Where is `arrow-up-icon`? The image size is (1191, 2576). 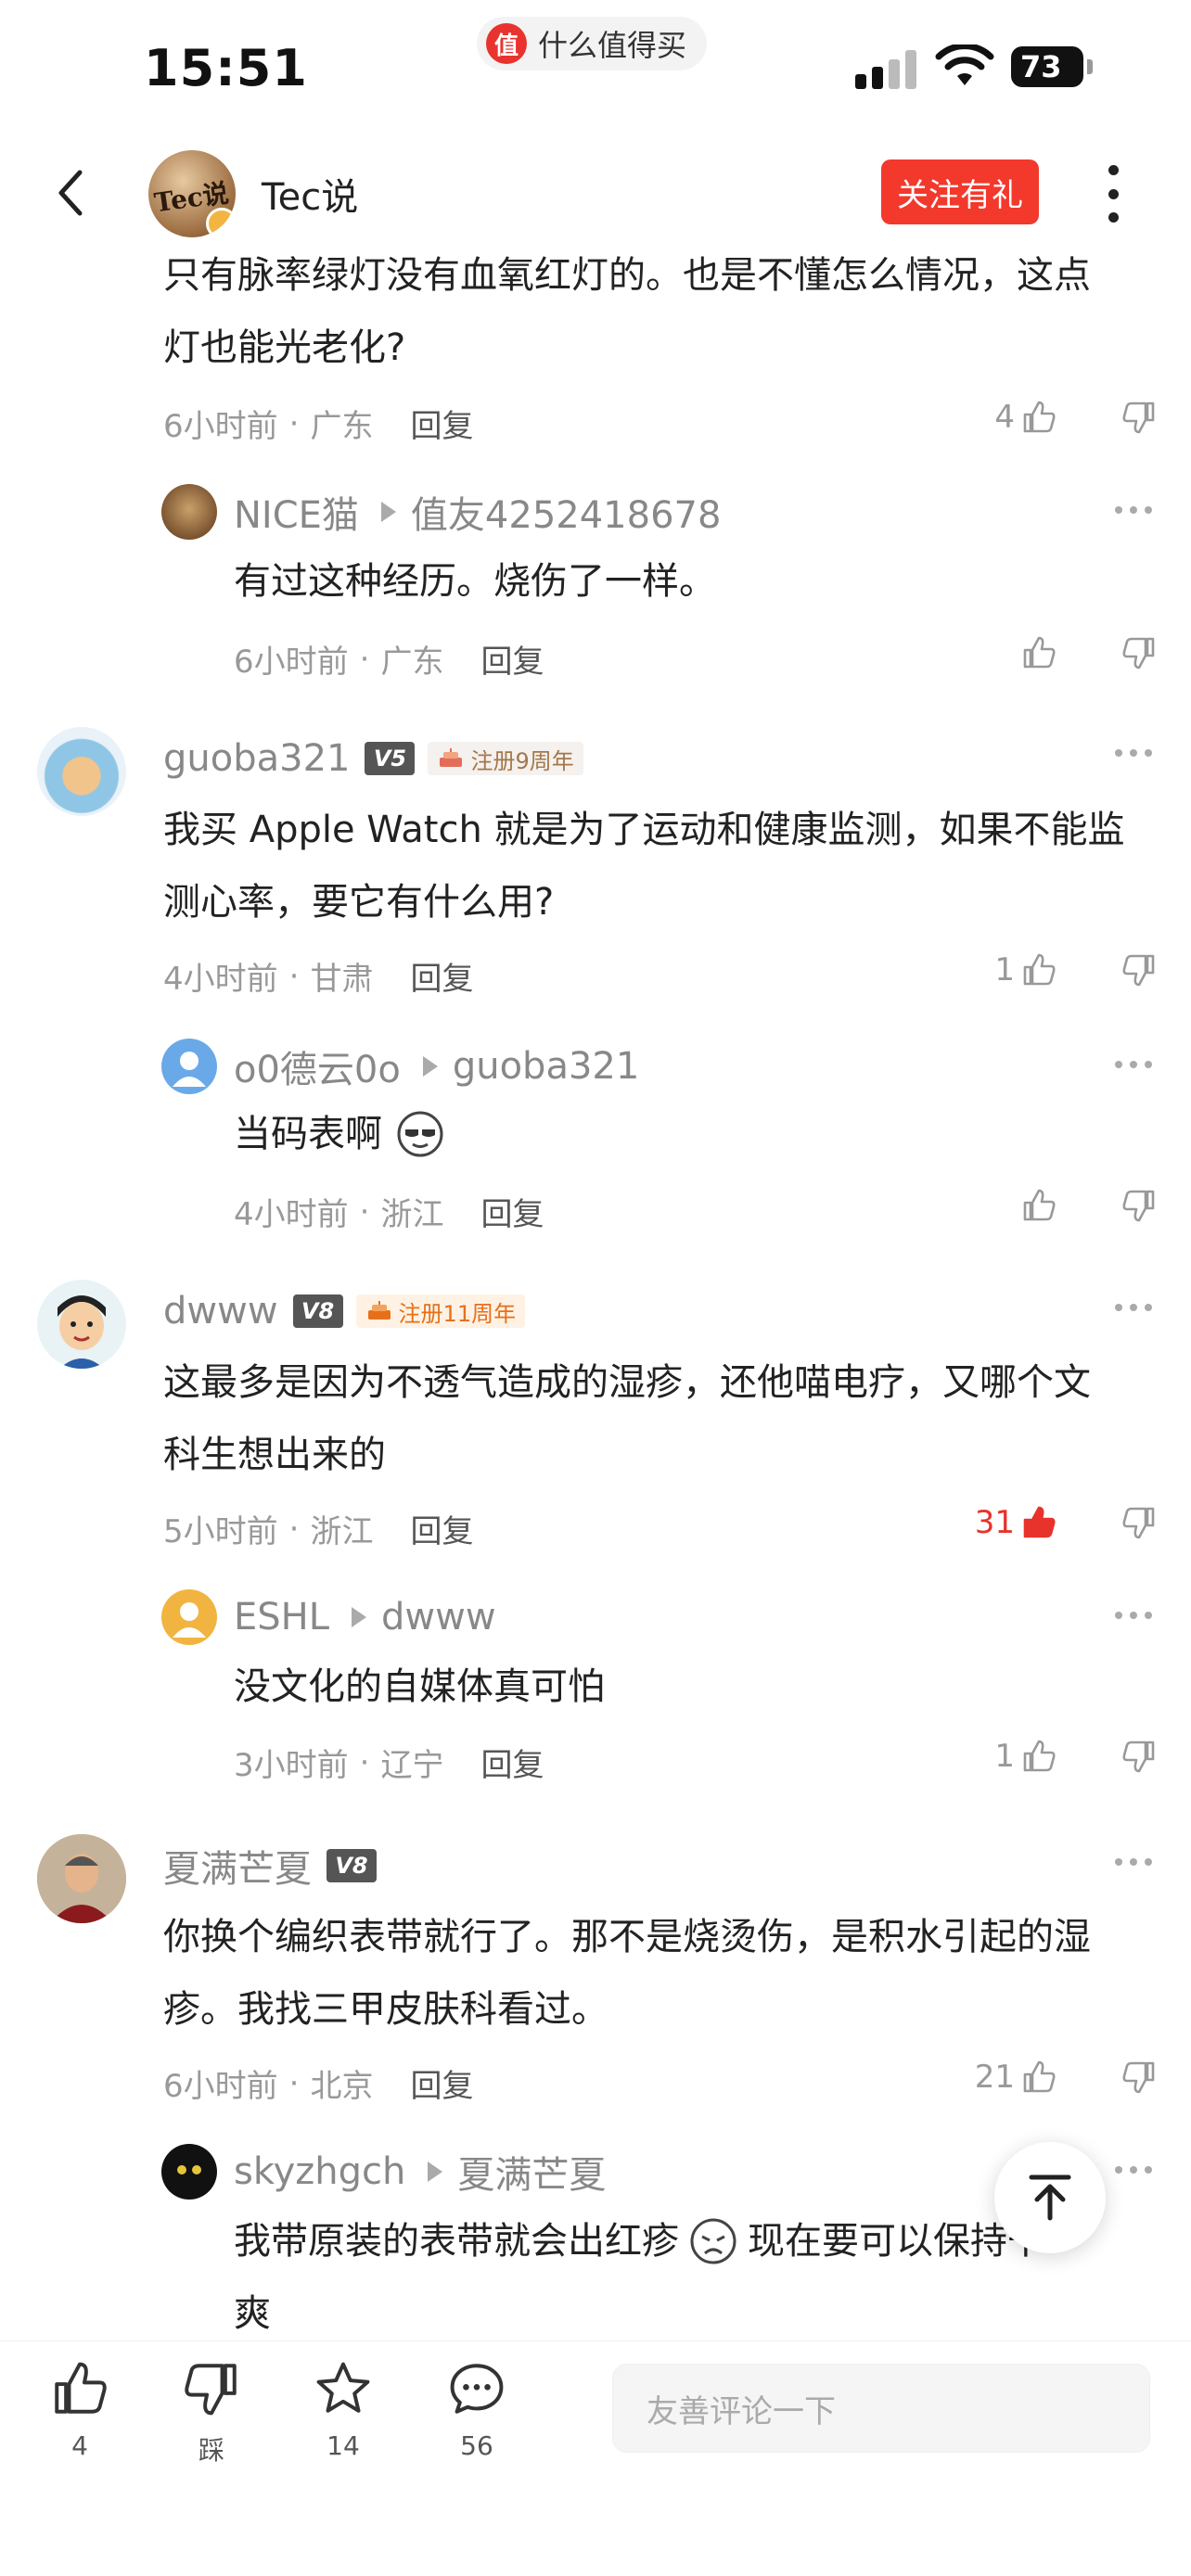
arrow-up-icon is located at coordinates (1050, 2197).